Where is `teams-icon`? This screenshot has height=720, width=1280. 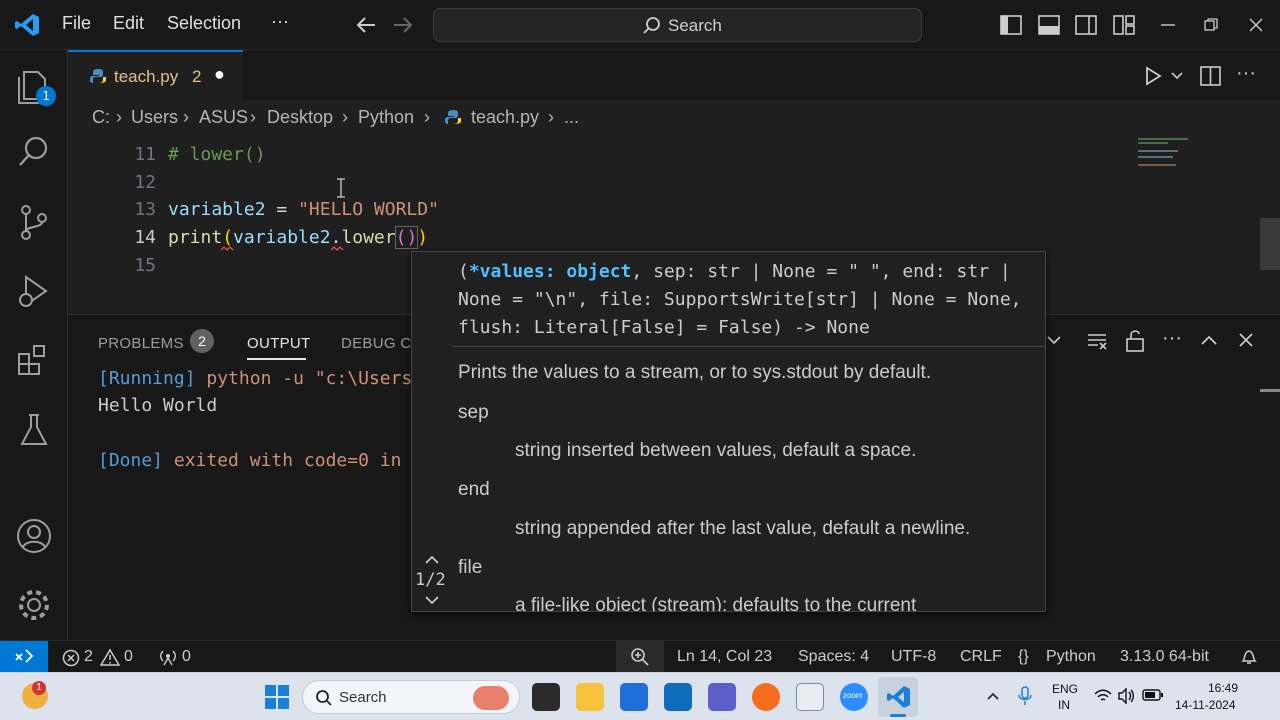
teams-icon is located at coordinates (722, 697).